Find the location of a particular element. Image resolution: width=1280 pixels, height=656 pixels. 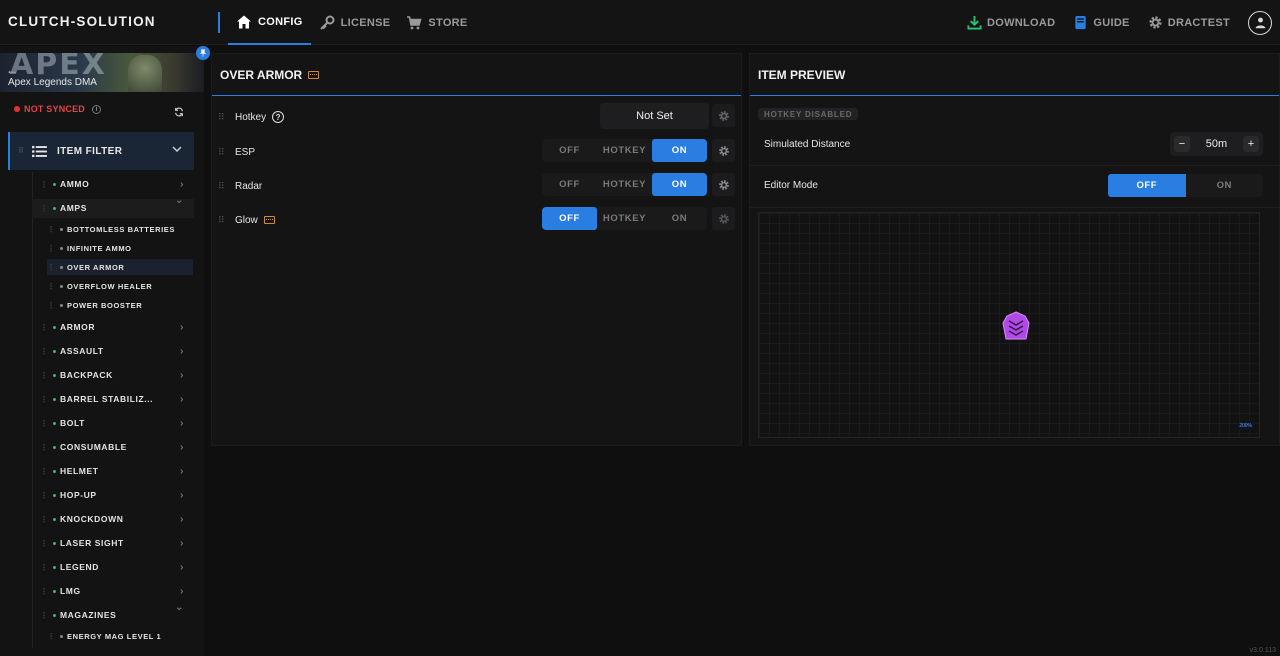

nav-store-label: STORE is located at coordinates (448, 22).